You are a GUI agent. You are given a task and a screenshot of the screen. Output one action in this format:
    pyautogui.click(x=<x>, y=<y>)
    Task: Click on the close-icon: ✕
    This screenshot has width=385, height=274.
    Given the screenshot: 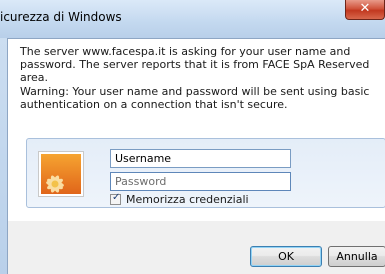 What is the action you would take?
    pyautogui.click(x=365, y=8)
    